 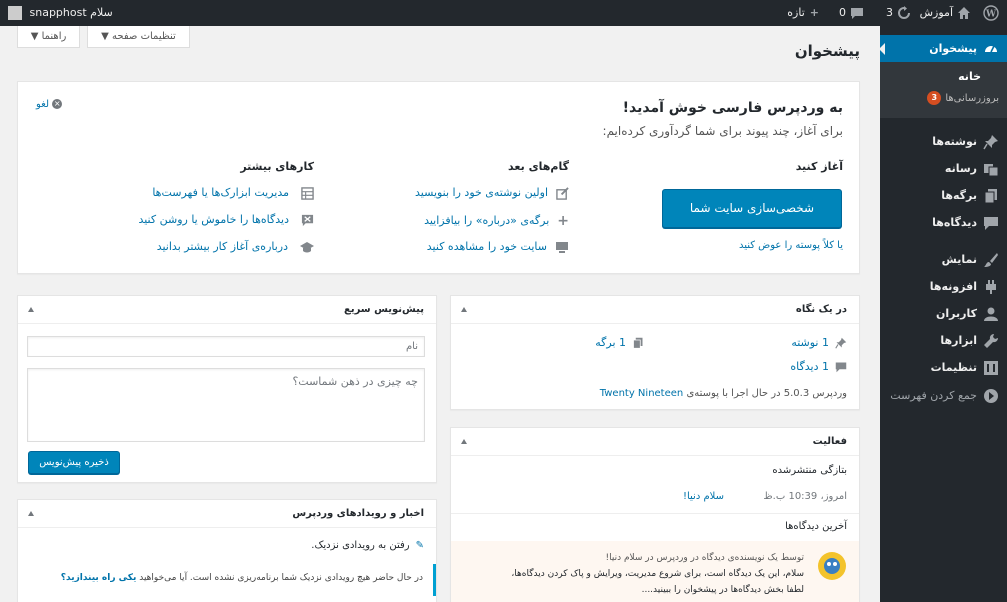 I want to click on sidebar-item-posts: نوشته‌ها, so click(x=943, y=141).